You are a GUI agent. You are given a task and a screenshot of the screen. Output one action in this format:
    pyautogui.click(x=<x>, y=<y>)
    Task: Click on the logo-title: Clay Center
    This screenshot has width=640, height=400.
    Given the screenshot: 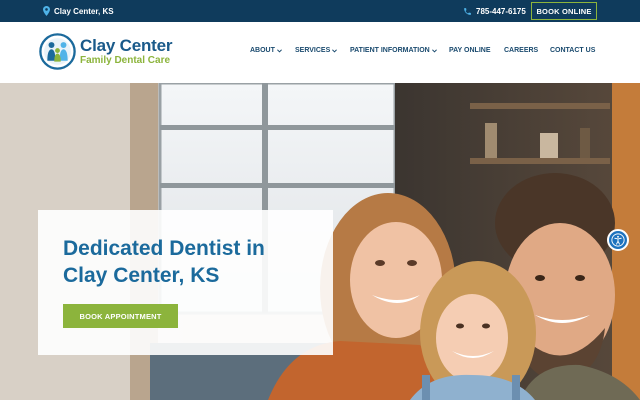 What is the action you would take?
    pyautogui.click(x=126, y=45)
    